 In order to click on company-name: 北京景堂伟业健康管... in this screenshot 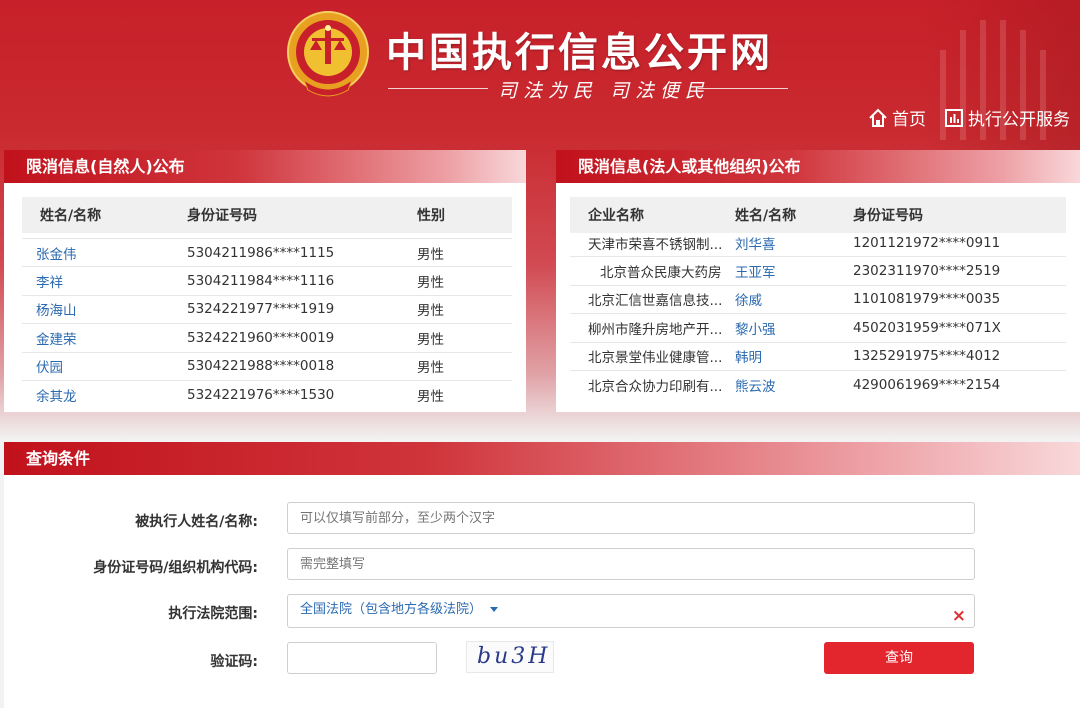, I will do `click(655, 358)`.